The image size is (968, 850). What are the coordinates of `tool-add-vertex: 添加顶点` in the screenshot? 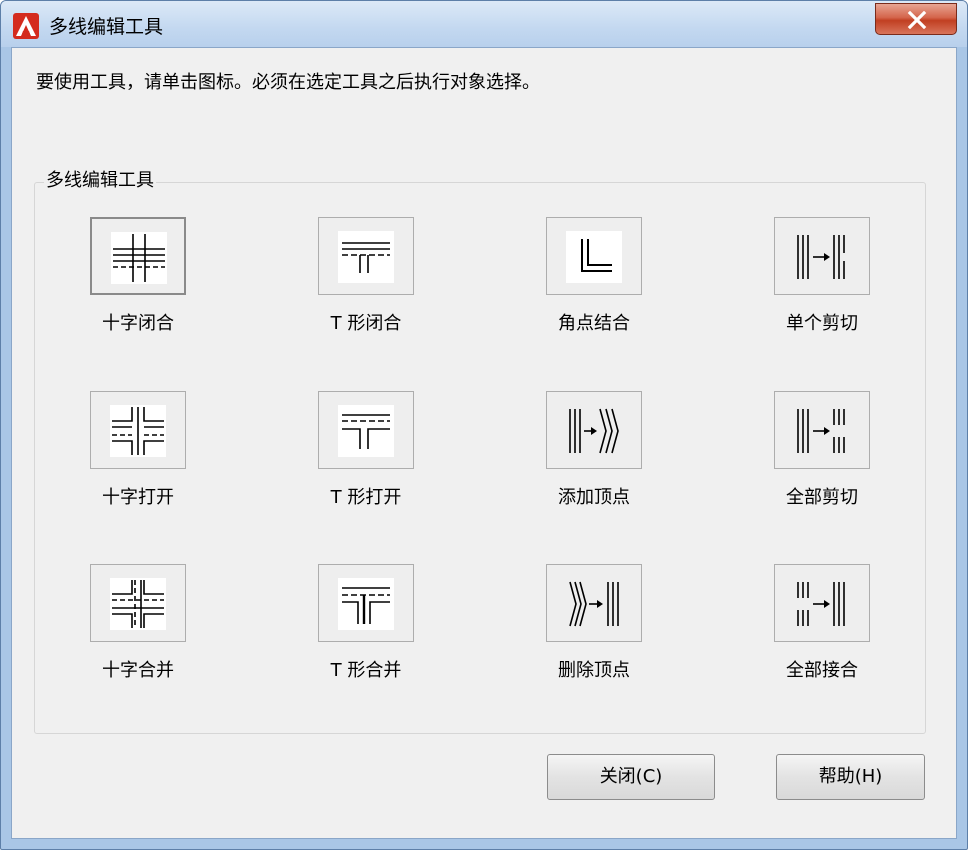 It's located at (586, 456).